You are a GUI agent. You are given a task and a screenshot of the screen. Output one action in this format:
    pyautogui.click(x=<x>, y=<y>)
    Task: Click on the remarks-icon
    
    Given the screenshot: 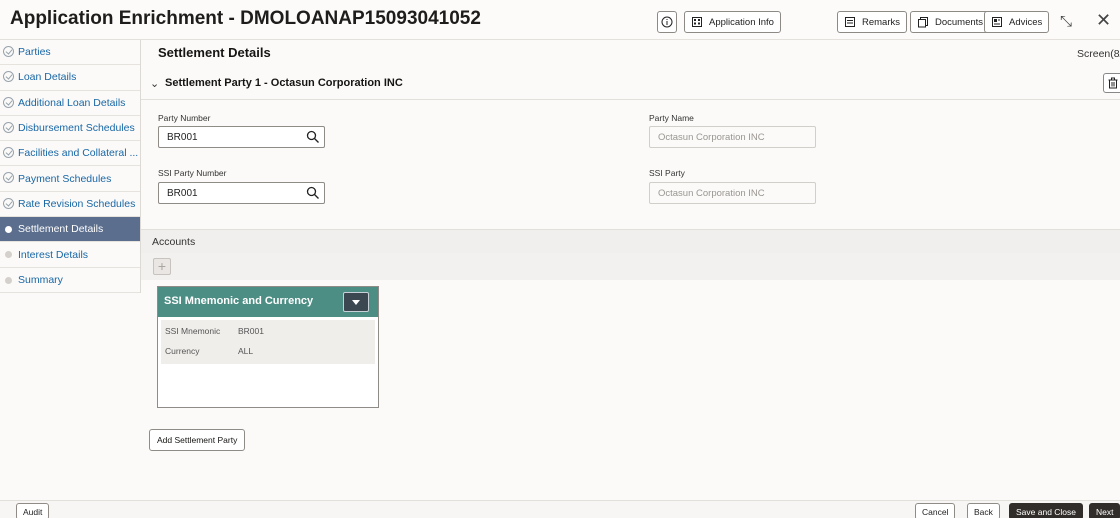 What is the action you would take?
    pyautogui.click(x=850, y=22)
    